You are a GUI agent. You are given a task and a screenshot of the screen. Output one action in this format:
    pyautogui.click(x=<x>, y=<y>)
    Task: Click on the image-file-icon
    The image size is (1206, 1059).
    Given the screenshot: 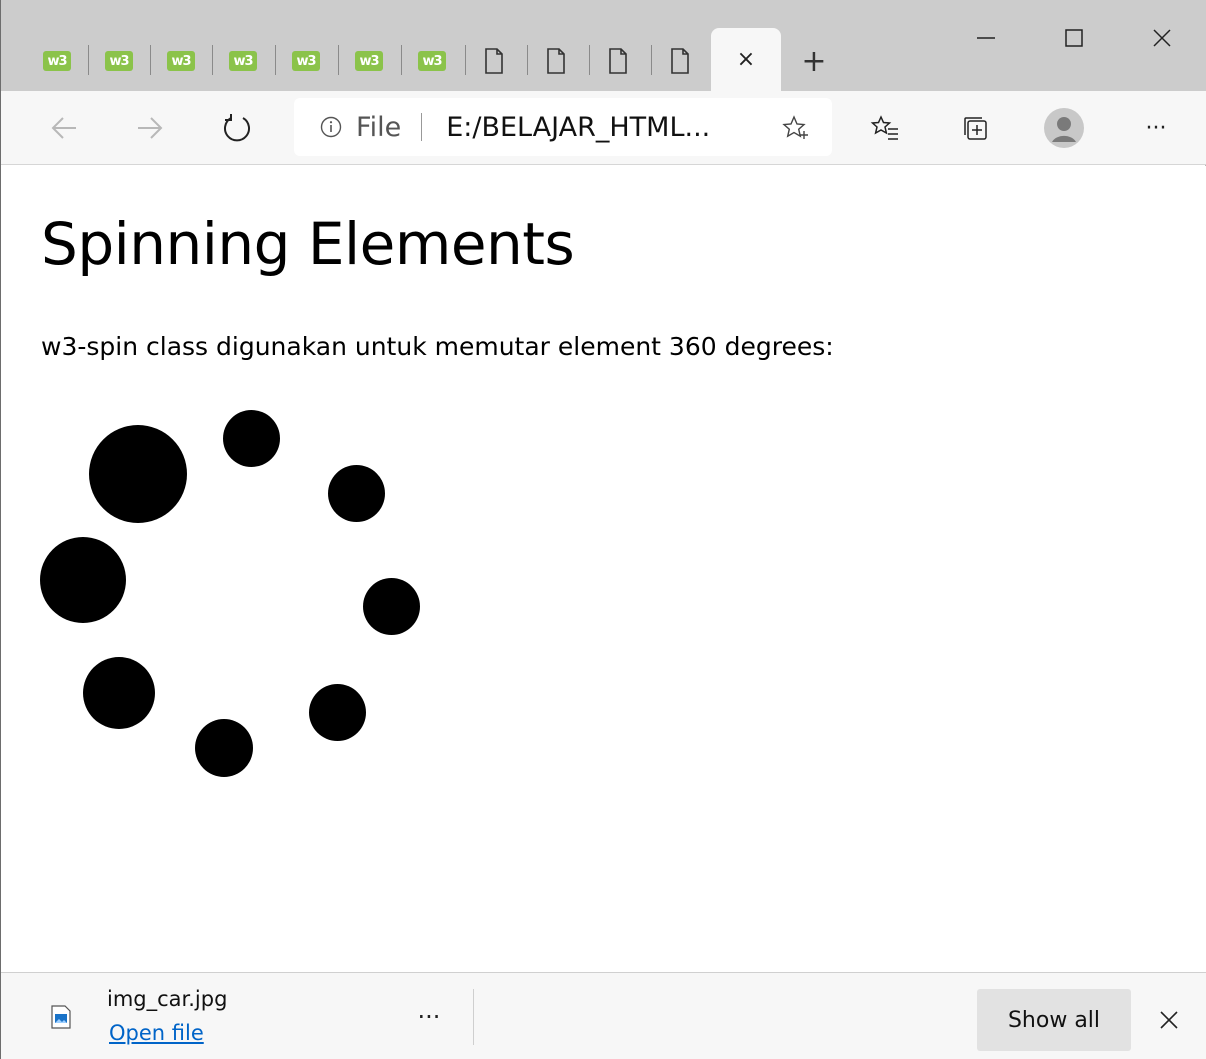 What is the action you would take?
    pyautogui.click(x=61, y=1017)
    